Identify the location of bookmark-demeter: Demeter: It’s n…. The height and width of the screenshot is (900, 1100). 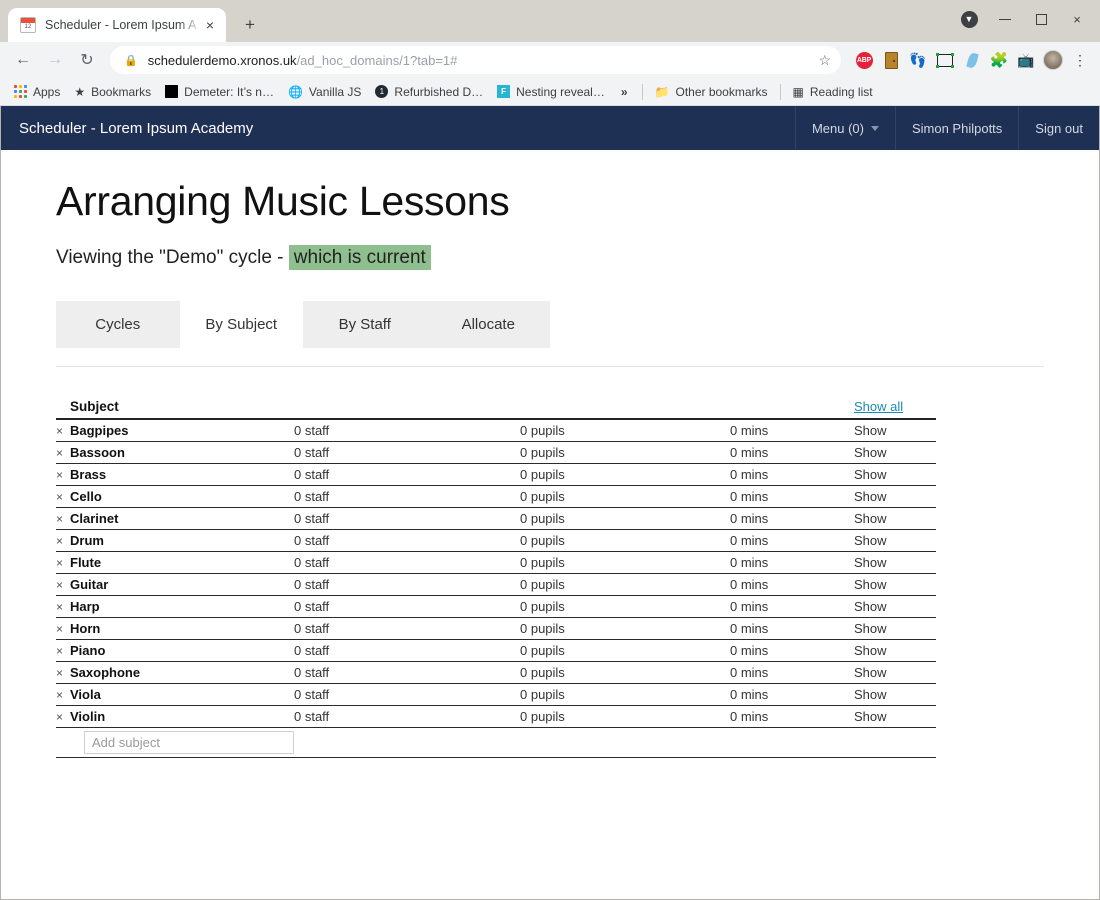
(219, 92).